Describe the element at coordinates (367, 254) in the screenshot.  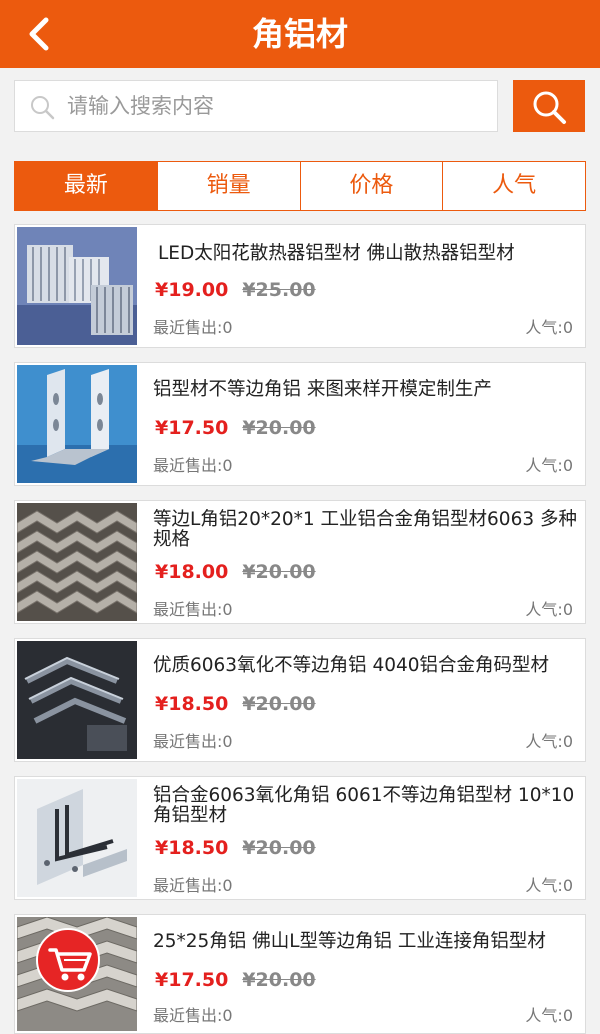
I see `product-name: LED太阳花散热器铝型材 佛山散热器铝型材` at that location.